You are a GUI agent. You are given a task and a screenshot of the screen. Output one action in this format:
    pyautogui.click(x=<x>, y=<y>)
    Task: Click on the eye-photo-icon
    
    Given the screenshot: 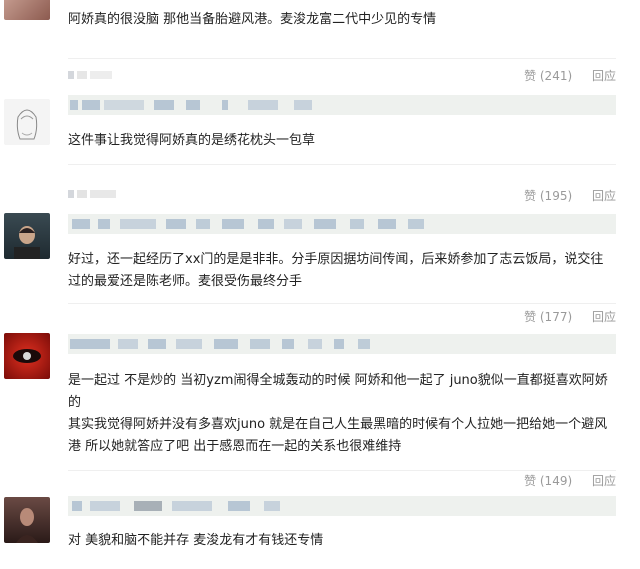 What is the action you would take?
    pyautogui.click(x=27, y=356)
    